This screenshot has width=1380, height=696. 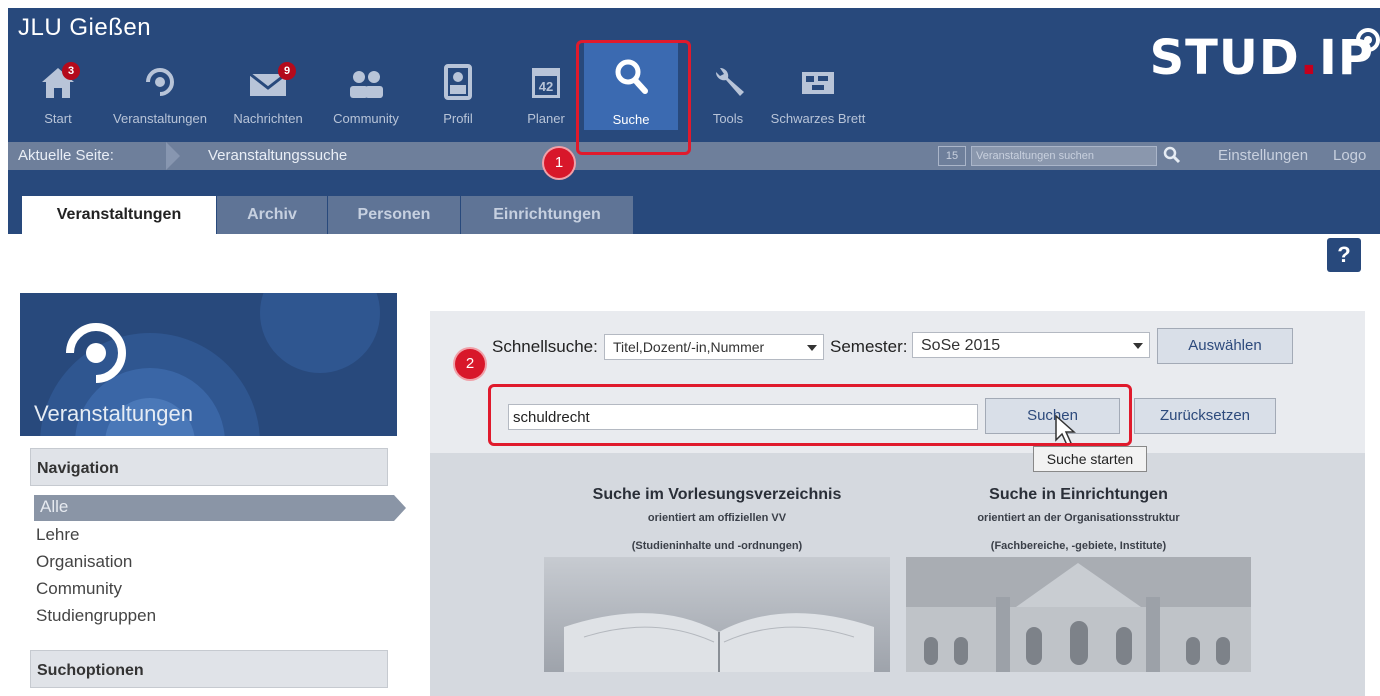 I want to click on nachrichten-badge: 9, so click(x=287, y=71).